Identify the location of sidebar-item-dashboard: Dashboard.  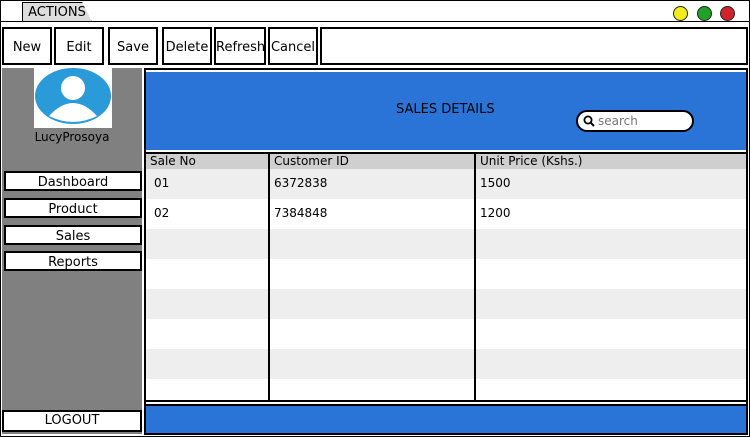
(73, 181).